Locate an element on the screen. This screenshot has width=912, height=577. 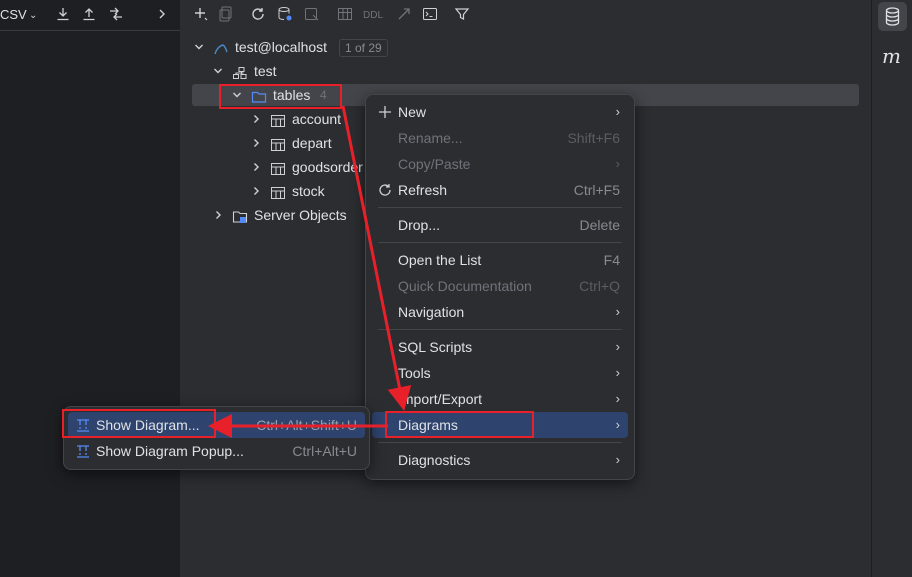
table-label: account is located at coordinates (317, 119).